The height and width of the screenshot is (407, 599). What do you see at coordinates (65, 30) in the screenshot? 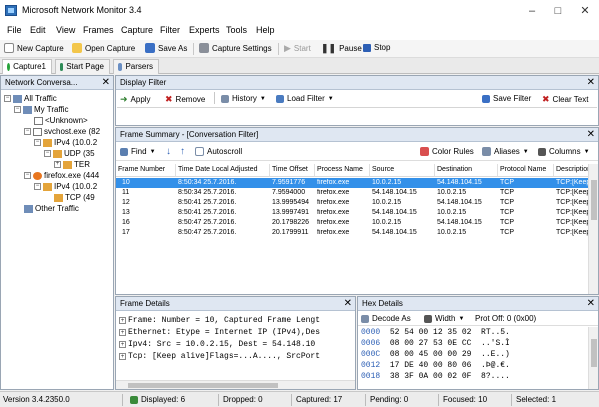
I see `menu-view: View` at bounding box center [65, 30].